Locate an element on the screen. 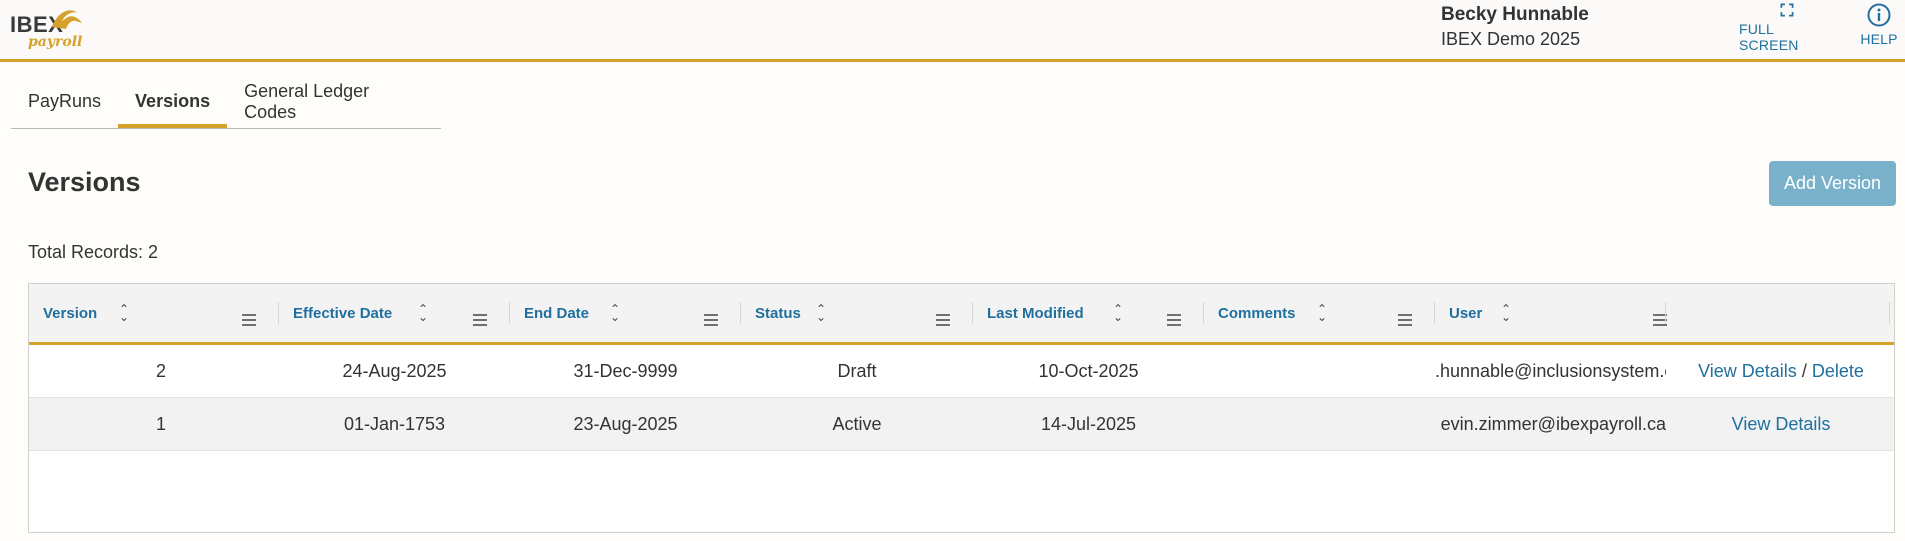 The height and width of the screenshot is (541, 1905). column-header-status: Status ⌃ ⌄ is located at coordinates (857, 313).